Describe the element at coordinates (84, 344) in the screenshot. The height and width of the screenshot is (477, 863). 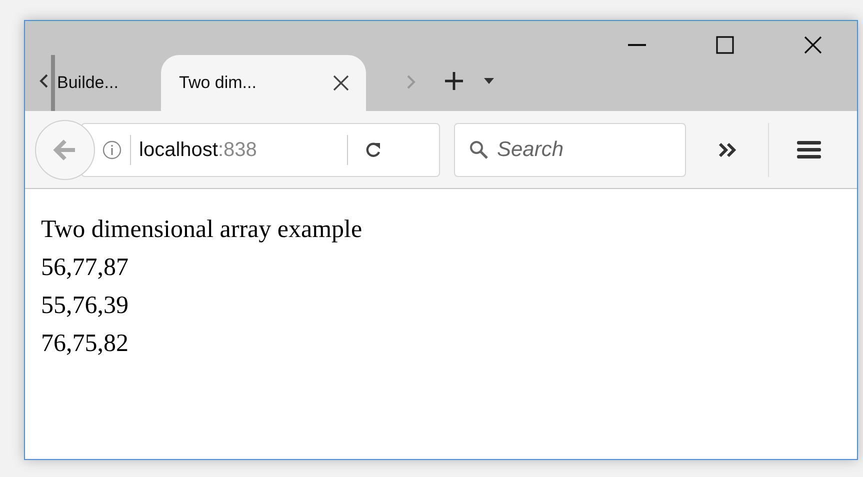
I see `page-text: 76,75,82` at that location.